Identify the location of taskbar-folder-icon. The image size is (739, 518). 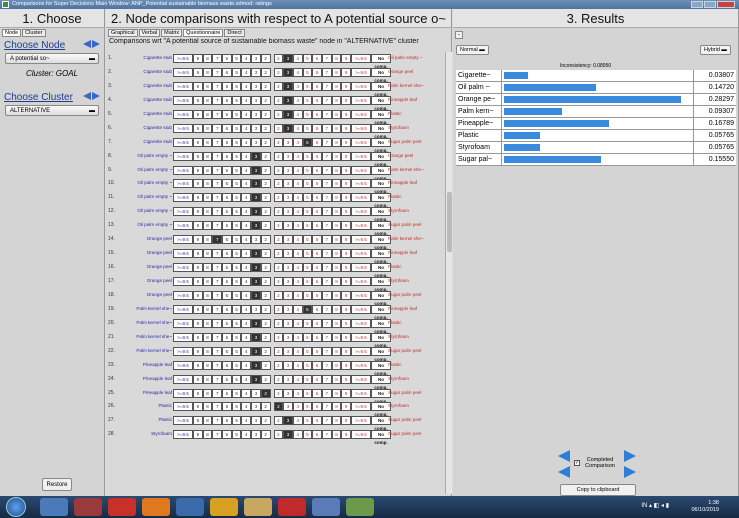
(258, 507).